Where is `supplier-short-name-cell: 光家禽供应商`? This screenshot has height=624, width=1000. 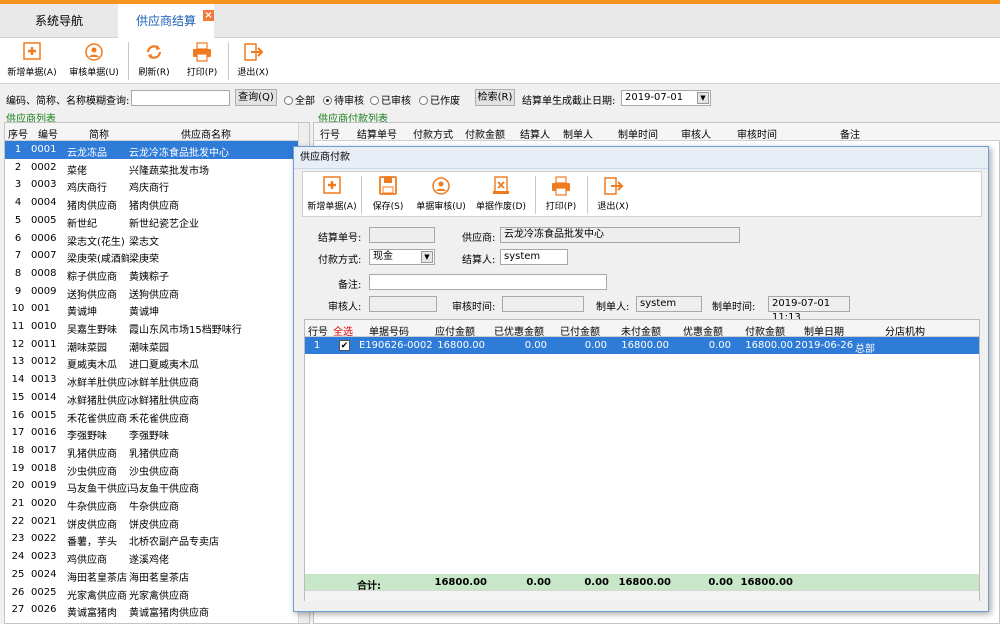 supplier-short-name-cell: 光家禽供应商 is located at coordinates (97, 596).